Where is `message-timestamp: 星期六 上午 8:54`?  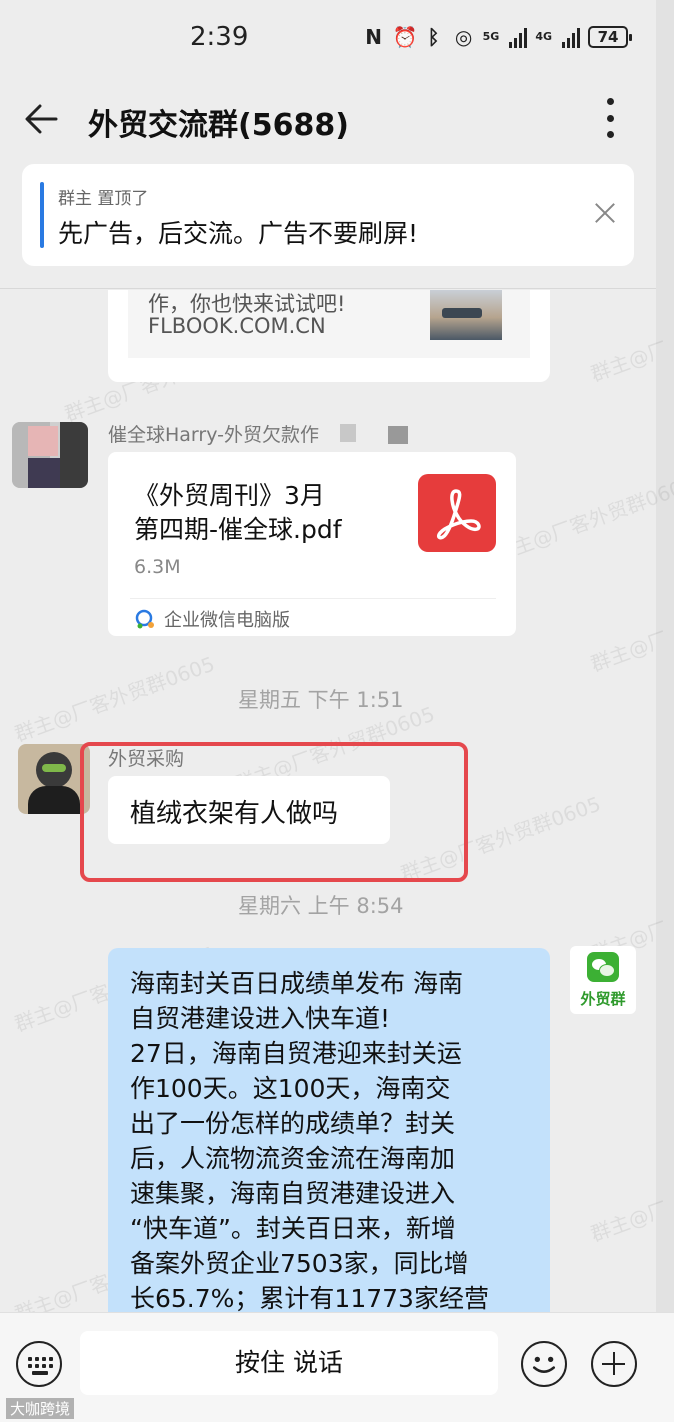
message-timestamp: 星期六 上午 8:54 is located at coordinates (321, 906).